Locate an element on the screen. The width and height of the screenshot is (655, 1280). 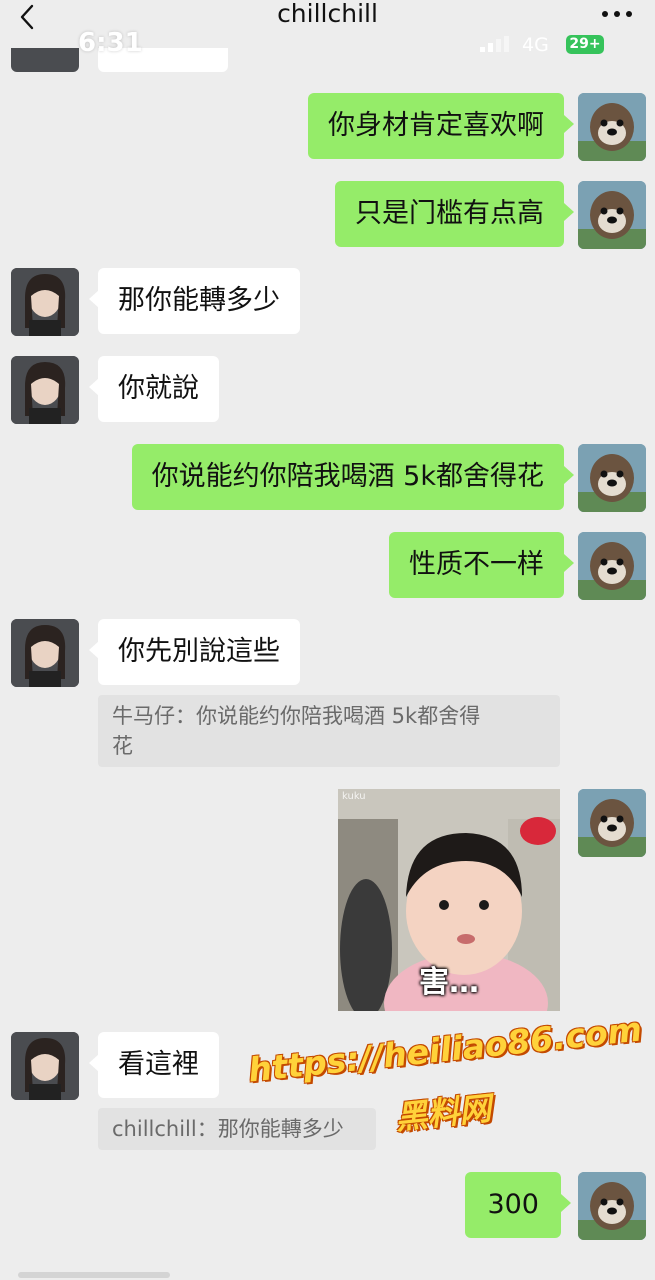
quoted-reply: chillchill：那你能轉多少 is located at coordinates (237, 1129).